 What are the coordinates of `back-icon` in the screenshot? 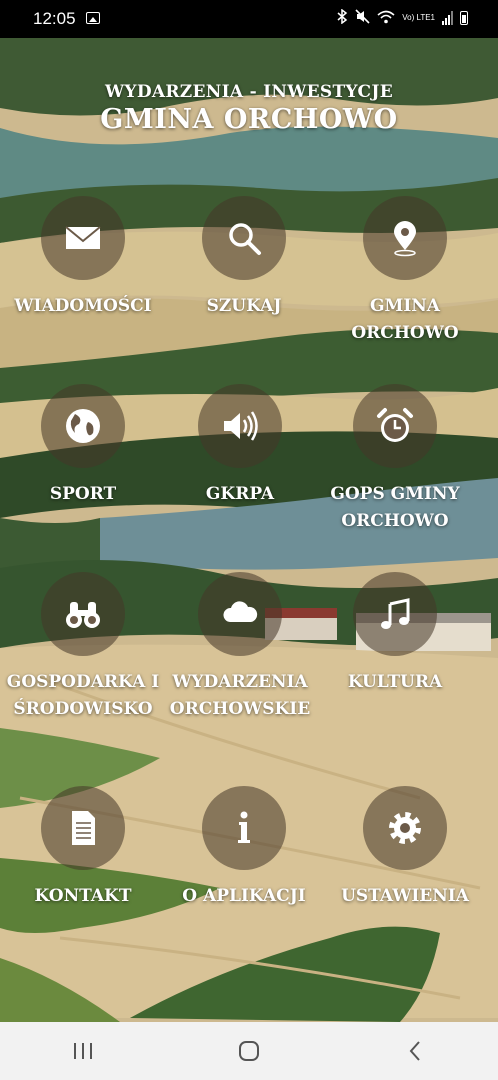 It's located at (414, 1051).